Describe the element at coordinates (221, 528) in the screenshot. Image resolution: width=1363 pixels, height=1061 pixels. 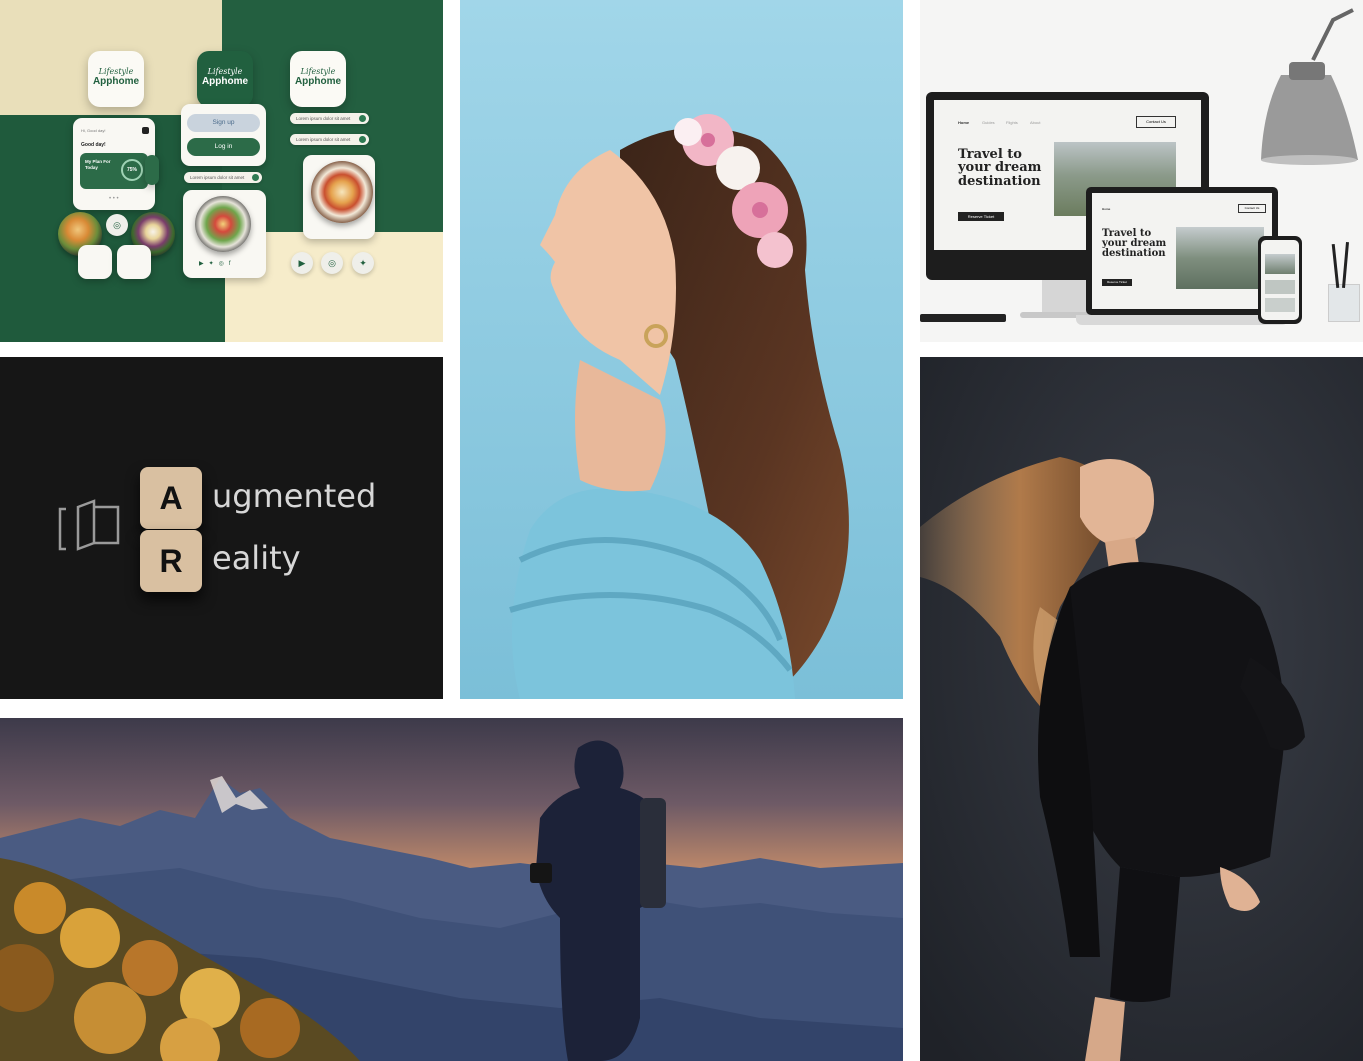
I see `augmented-reality-tile: A R ugmented eality` at that location.